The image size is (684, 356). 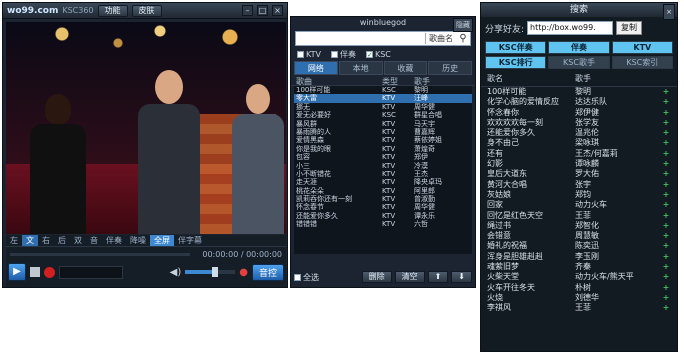 What do you see at coordinates (383, 157) in the screenshot?
I see `song-row: 包容 KTV 郑伊` at bounding box center [383, 157].